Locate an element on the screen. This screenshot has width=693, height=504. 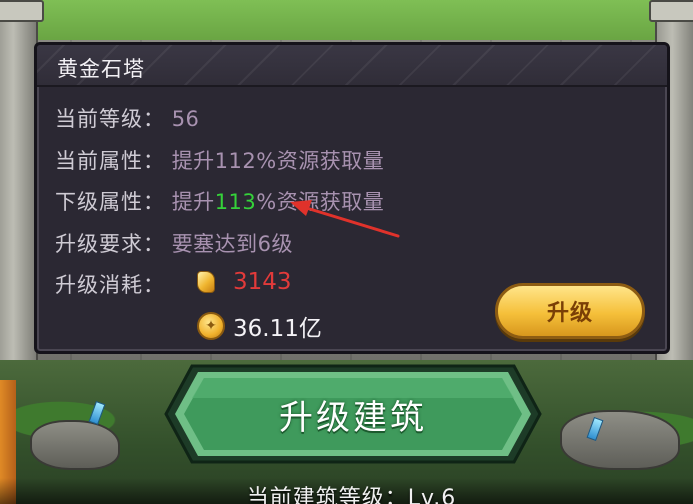
panel-header: 黄金石塔 is located at coordinates (352, 66).